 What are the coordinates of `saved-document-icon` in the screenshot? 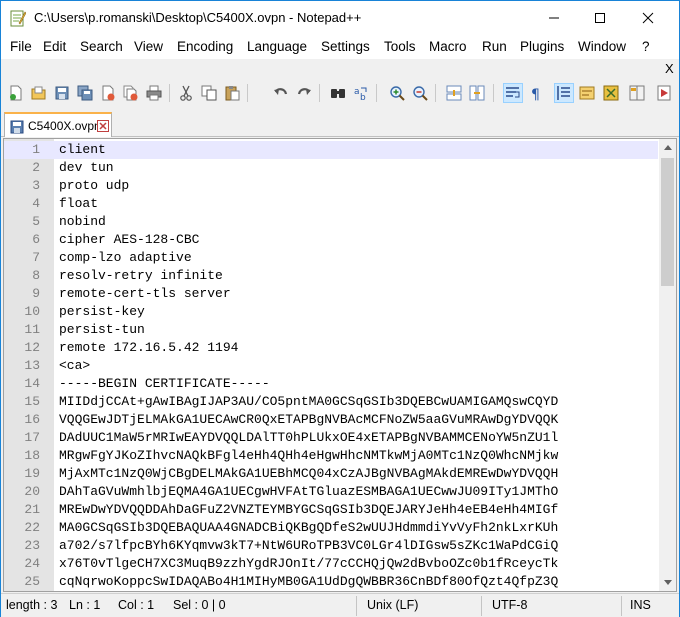 It's located at (17, 127).